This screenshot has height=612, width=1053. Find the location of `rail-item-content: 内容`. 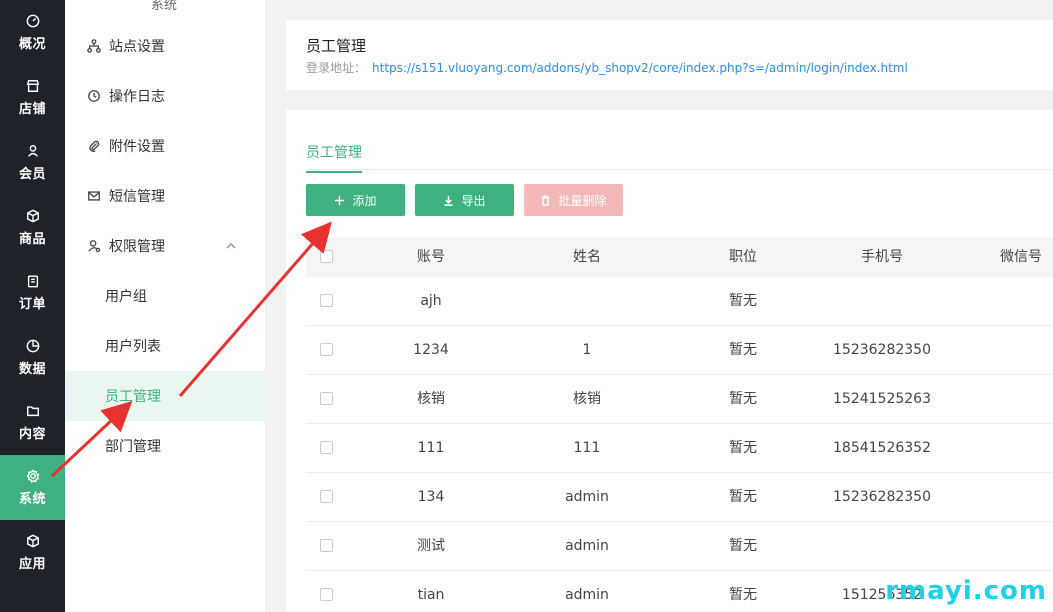

rail-item-content: 内容 is located at coordinates (32, 422).